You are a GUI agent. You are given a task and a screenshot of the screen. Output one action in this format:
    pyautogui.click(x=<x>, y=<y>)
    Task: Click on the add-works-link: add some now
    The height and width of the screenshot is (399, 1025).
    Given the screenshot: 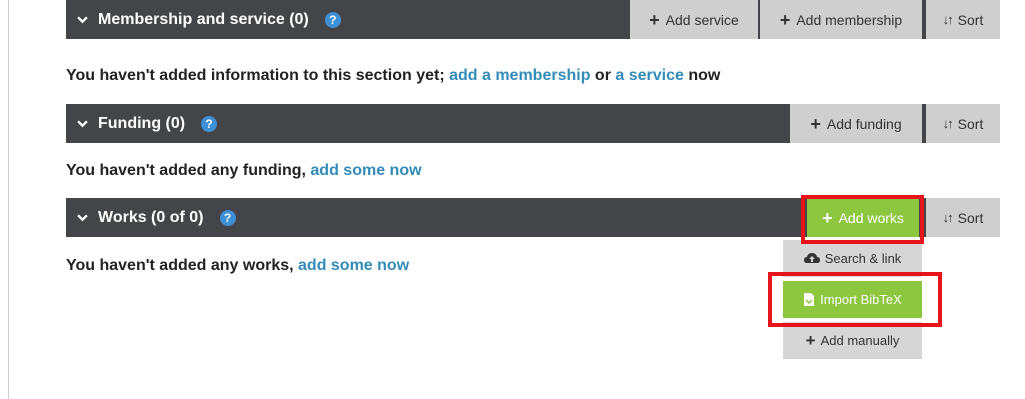 What is the action you would take?
    pyautogui.click(x=353, y=265)
    